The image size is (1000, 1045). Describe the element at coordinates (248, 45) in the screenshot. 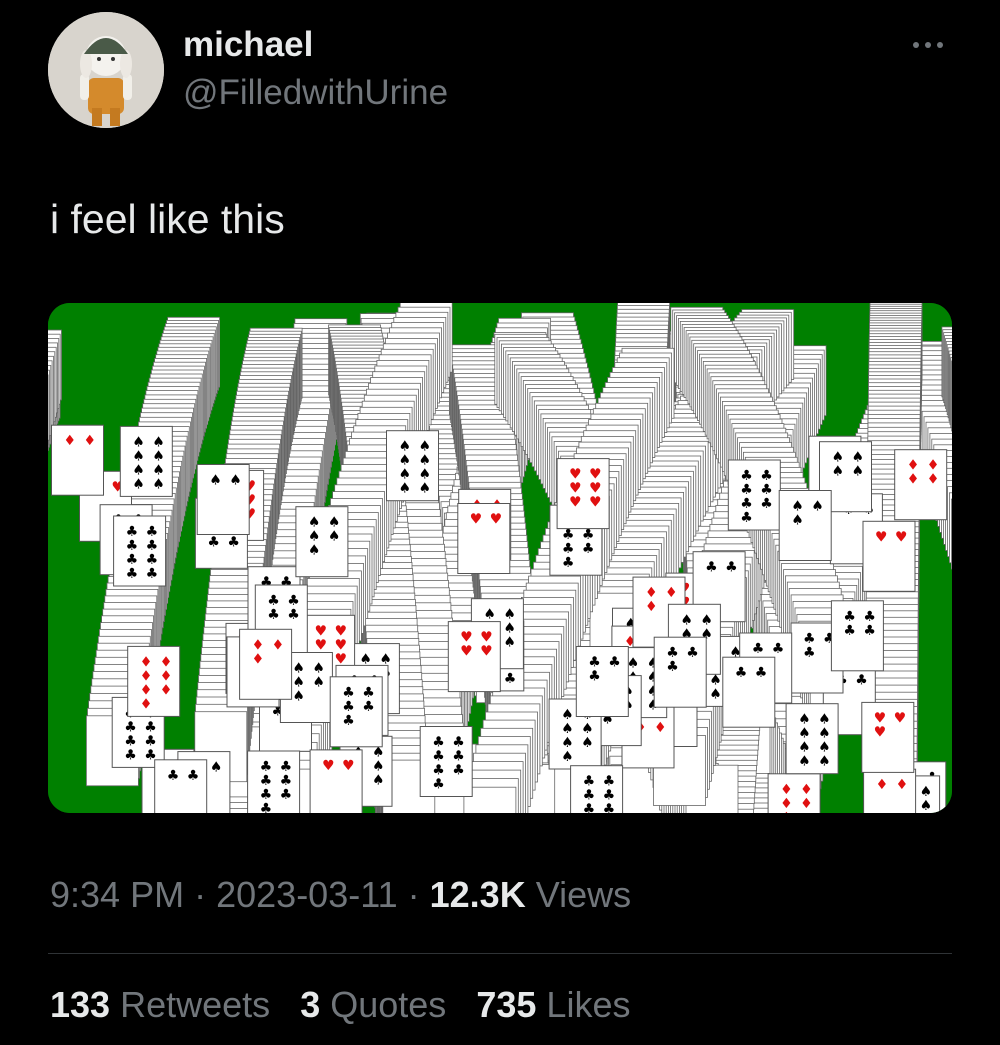

I see `display-name: michael` at that location.